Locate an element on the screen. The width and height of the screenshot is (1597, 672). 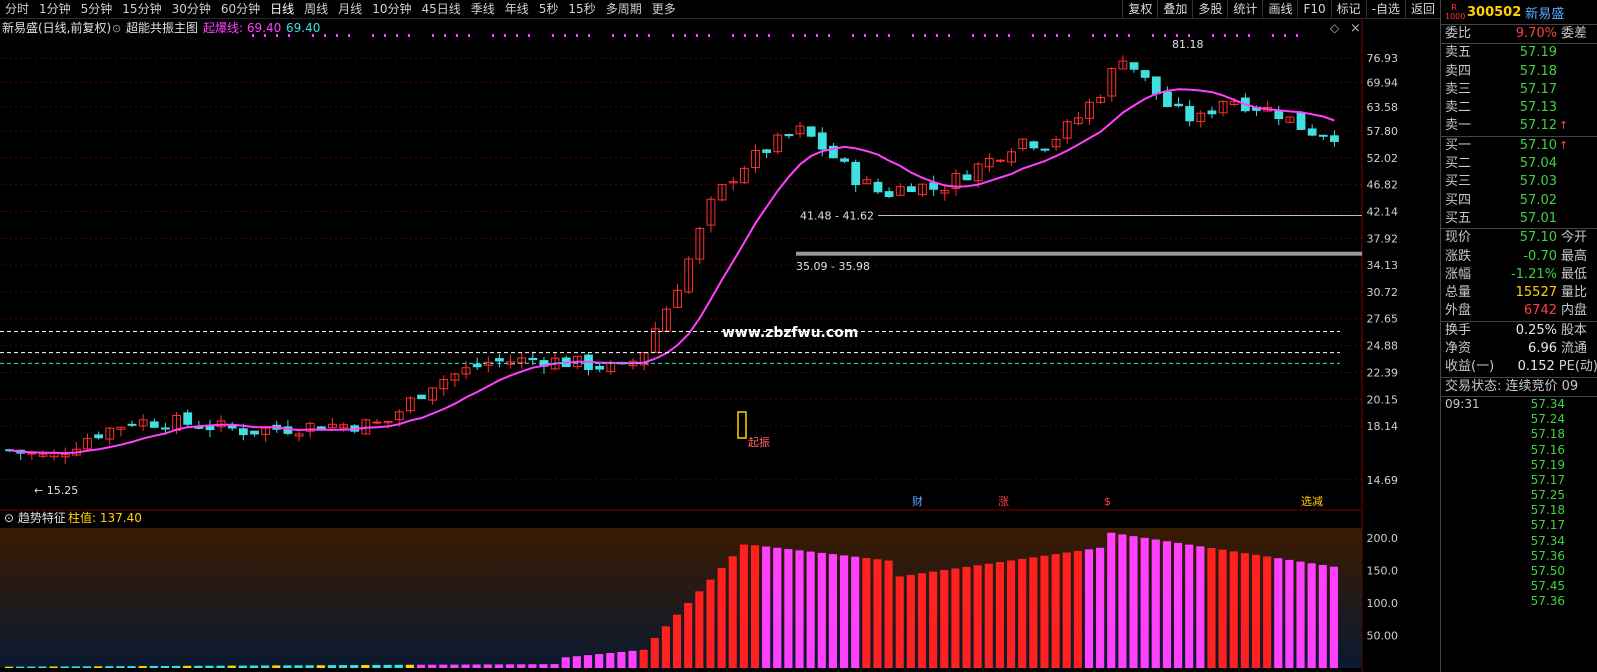
tick-price: 57.45 is located at coordinates (1547, 586).